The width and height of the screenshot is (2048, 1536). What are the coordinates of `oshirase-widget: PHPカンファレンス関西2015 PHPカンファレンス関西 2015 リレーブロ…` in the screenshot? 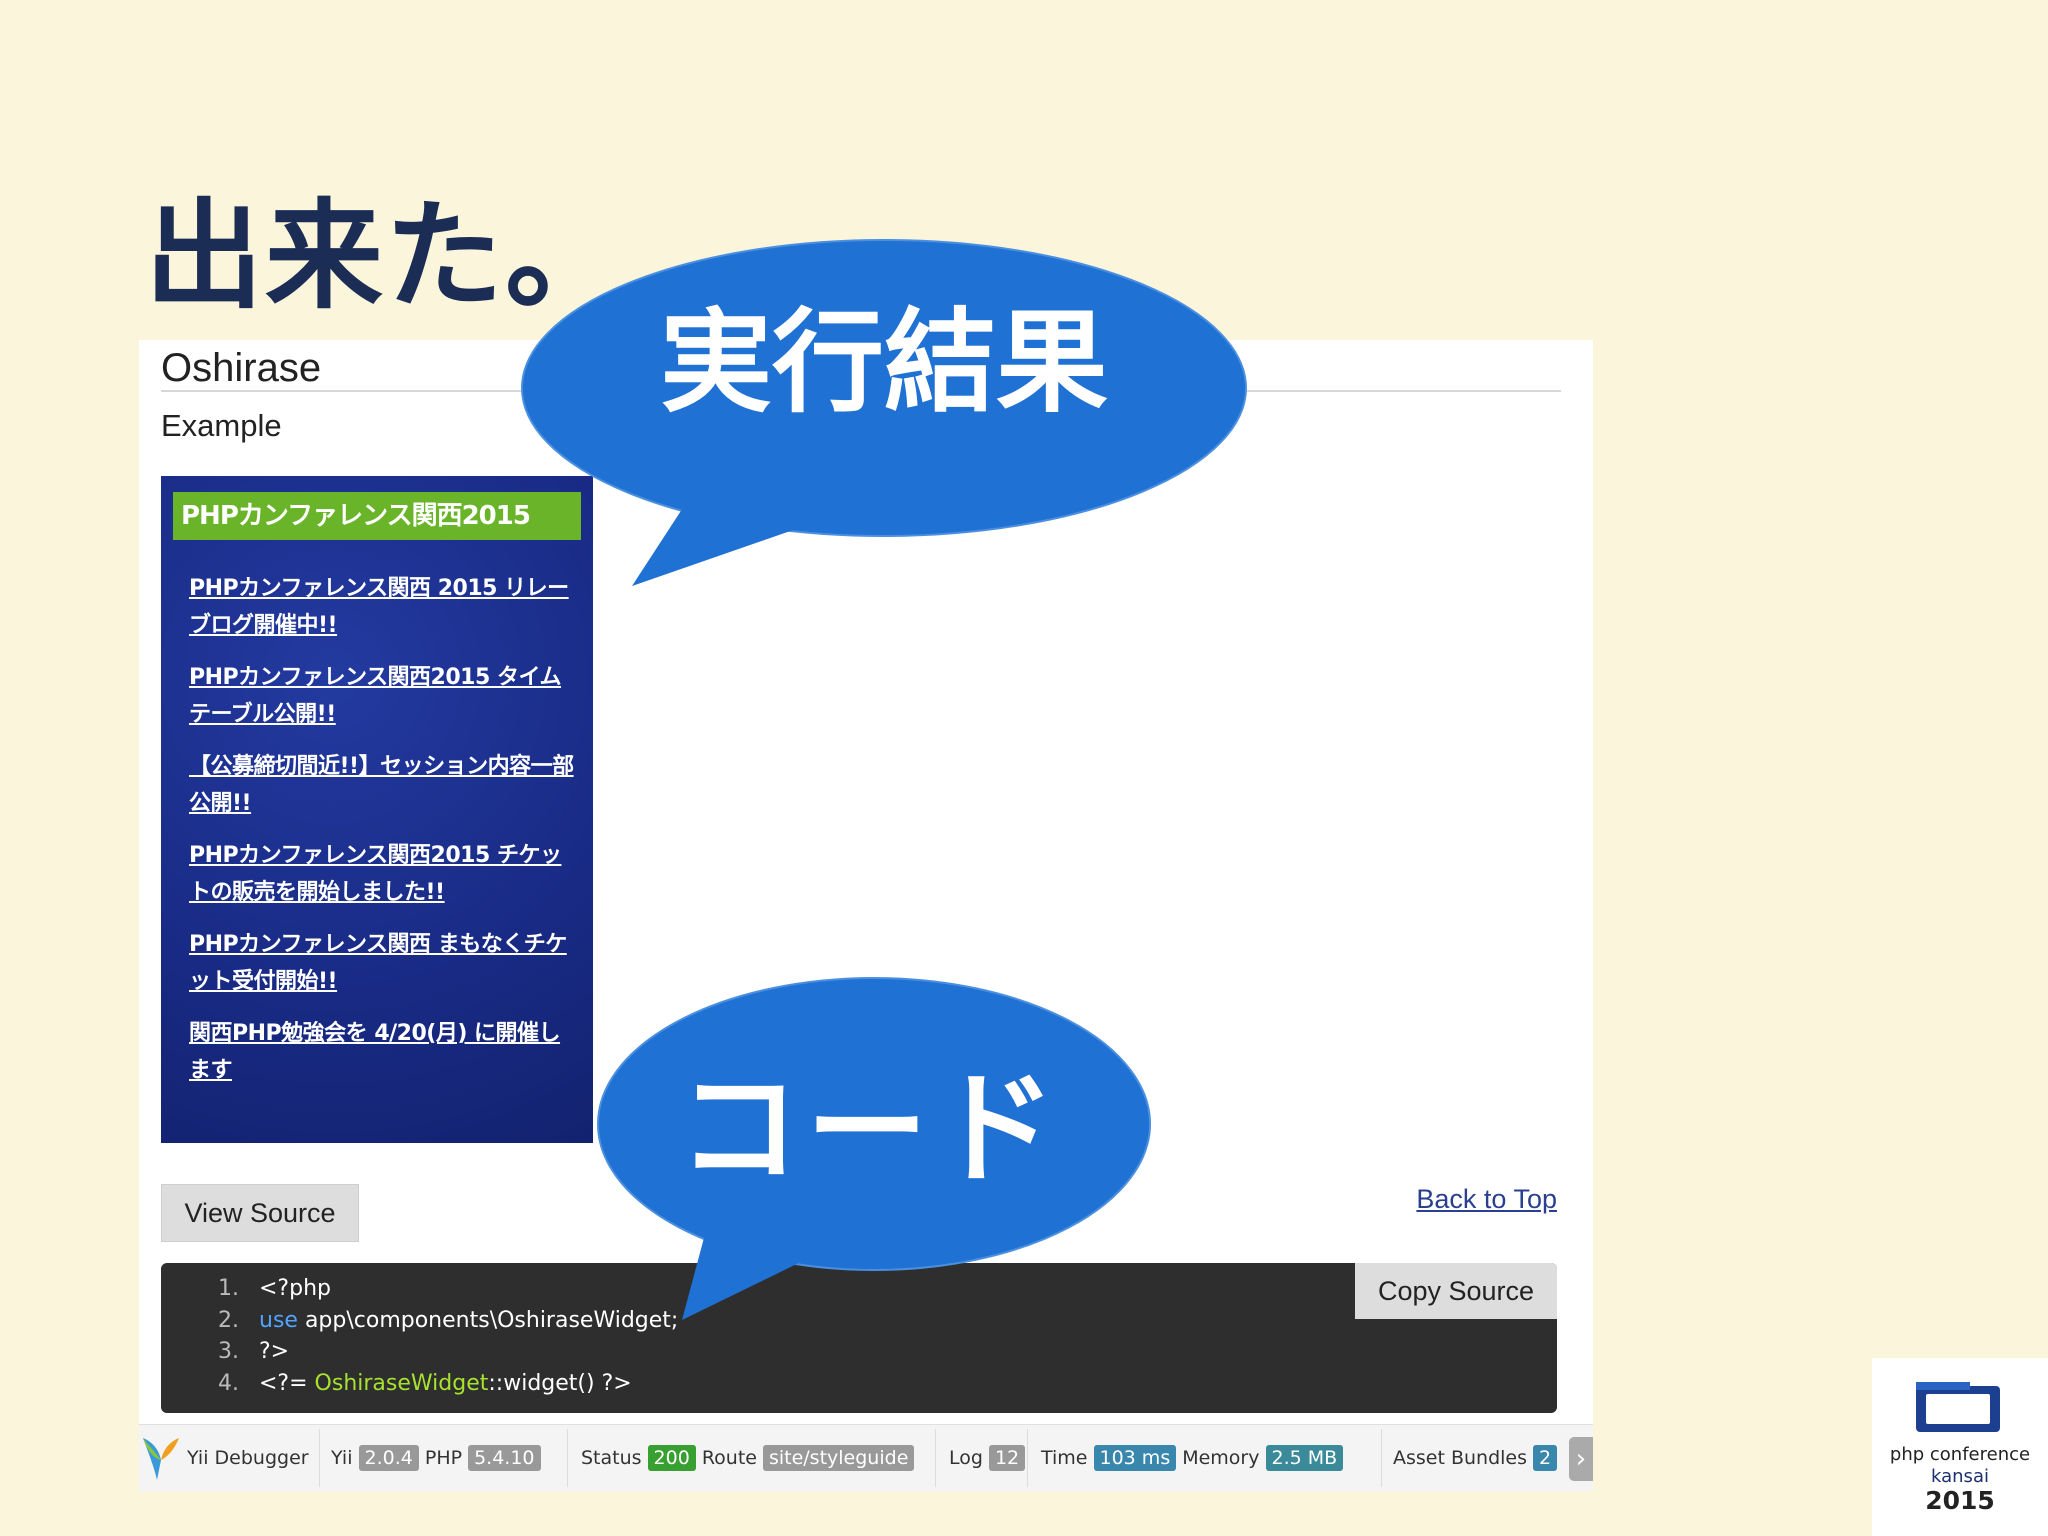 It's located at (377, 809).